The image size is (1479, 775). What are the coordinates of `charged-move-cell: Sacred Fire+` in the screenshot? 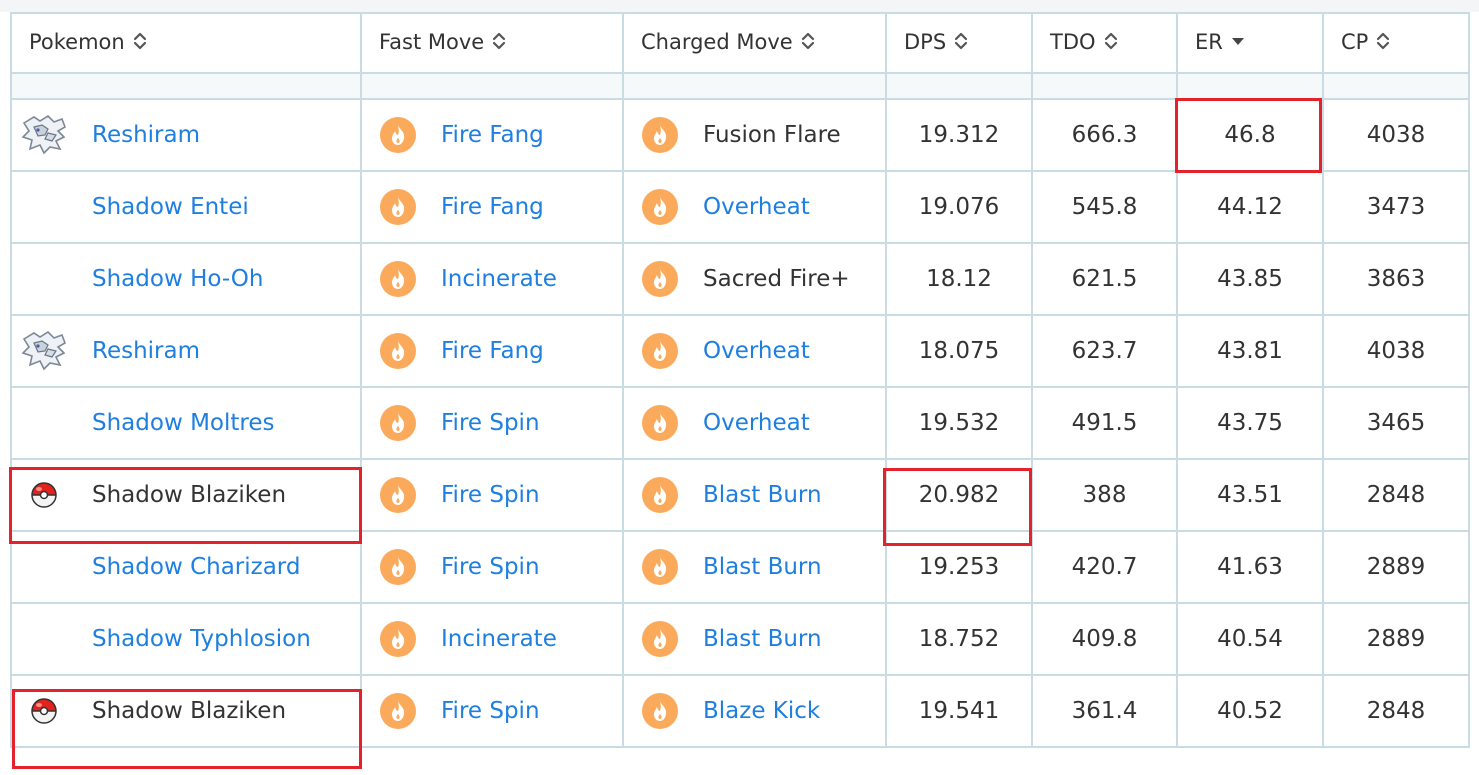 It's located at (754, 279).